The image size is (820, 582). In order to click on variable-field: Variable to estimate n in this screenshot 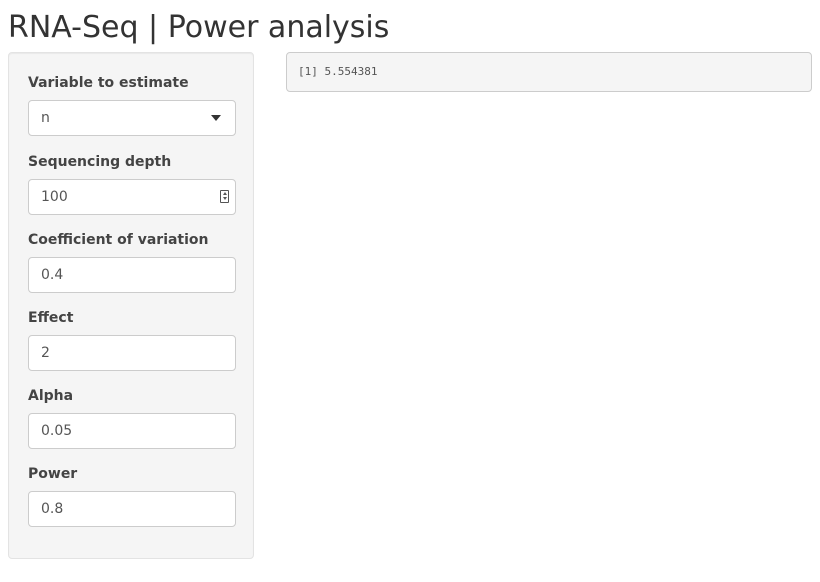, I will do `click(132, 105)`.